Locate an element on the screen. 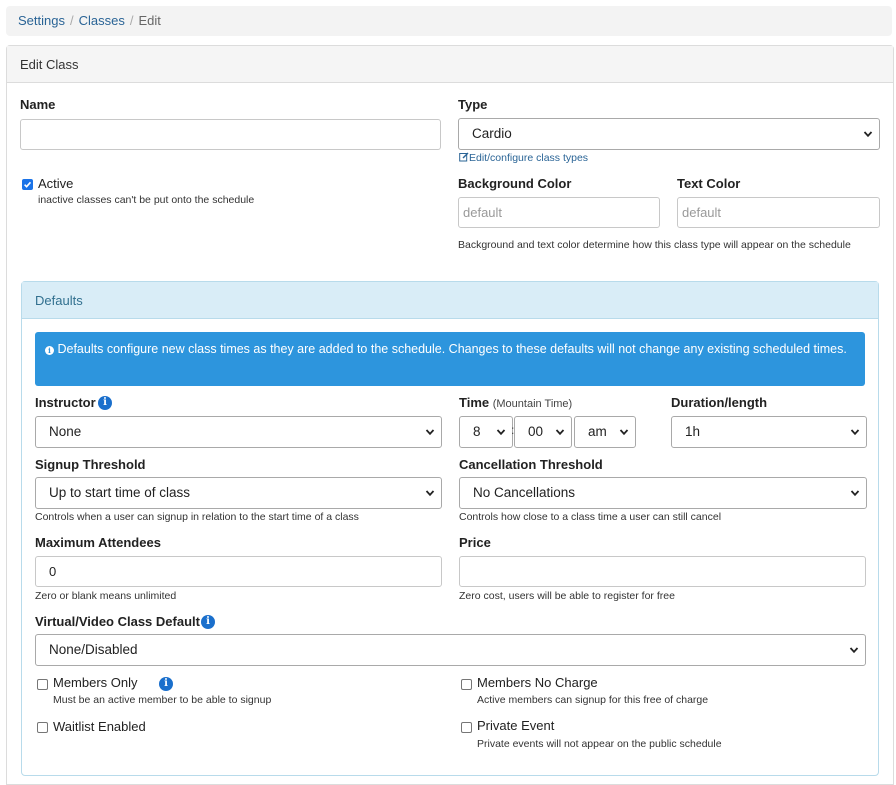 This screenshot has width=896, height=785. panel-title: Edit Class is located at coordinates (450, 64).